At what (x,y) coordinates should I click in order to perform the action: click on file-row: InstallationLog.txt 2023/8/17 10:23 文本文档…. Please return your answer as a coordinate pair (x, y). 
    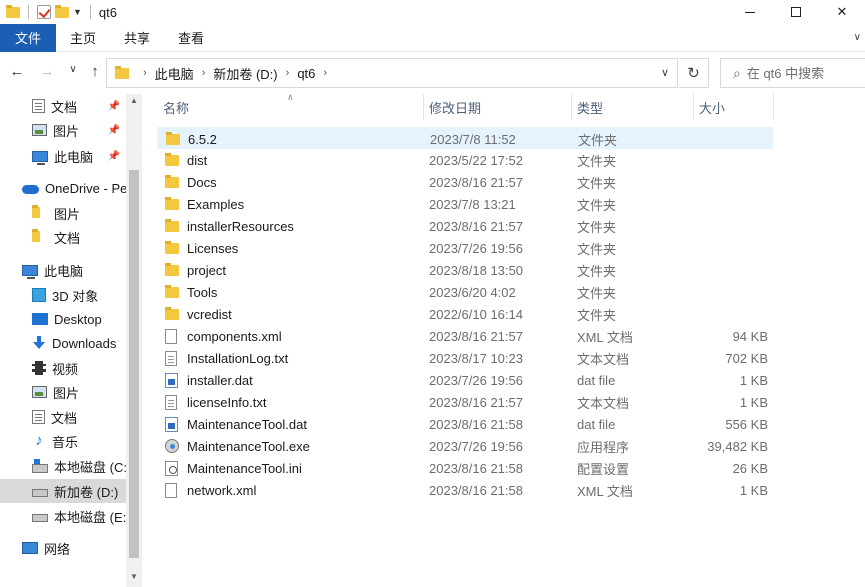
    Looking at the image, I should click on (465, 358).